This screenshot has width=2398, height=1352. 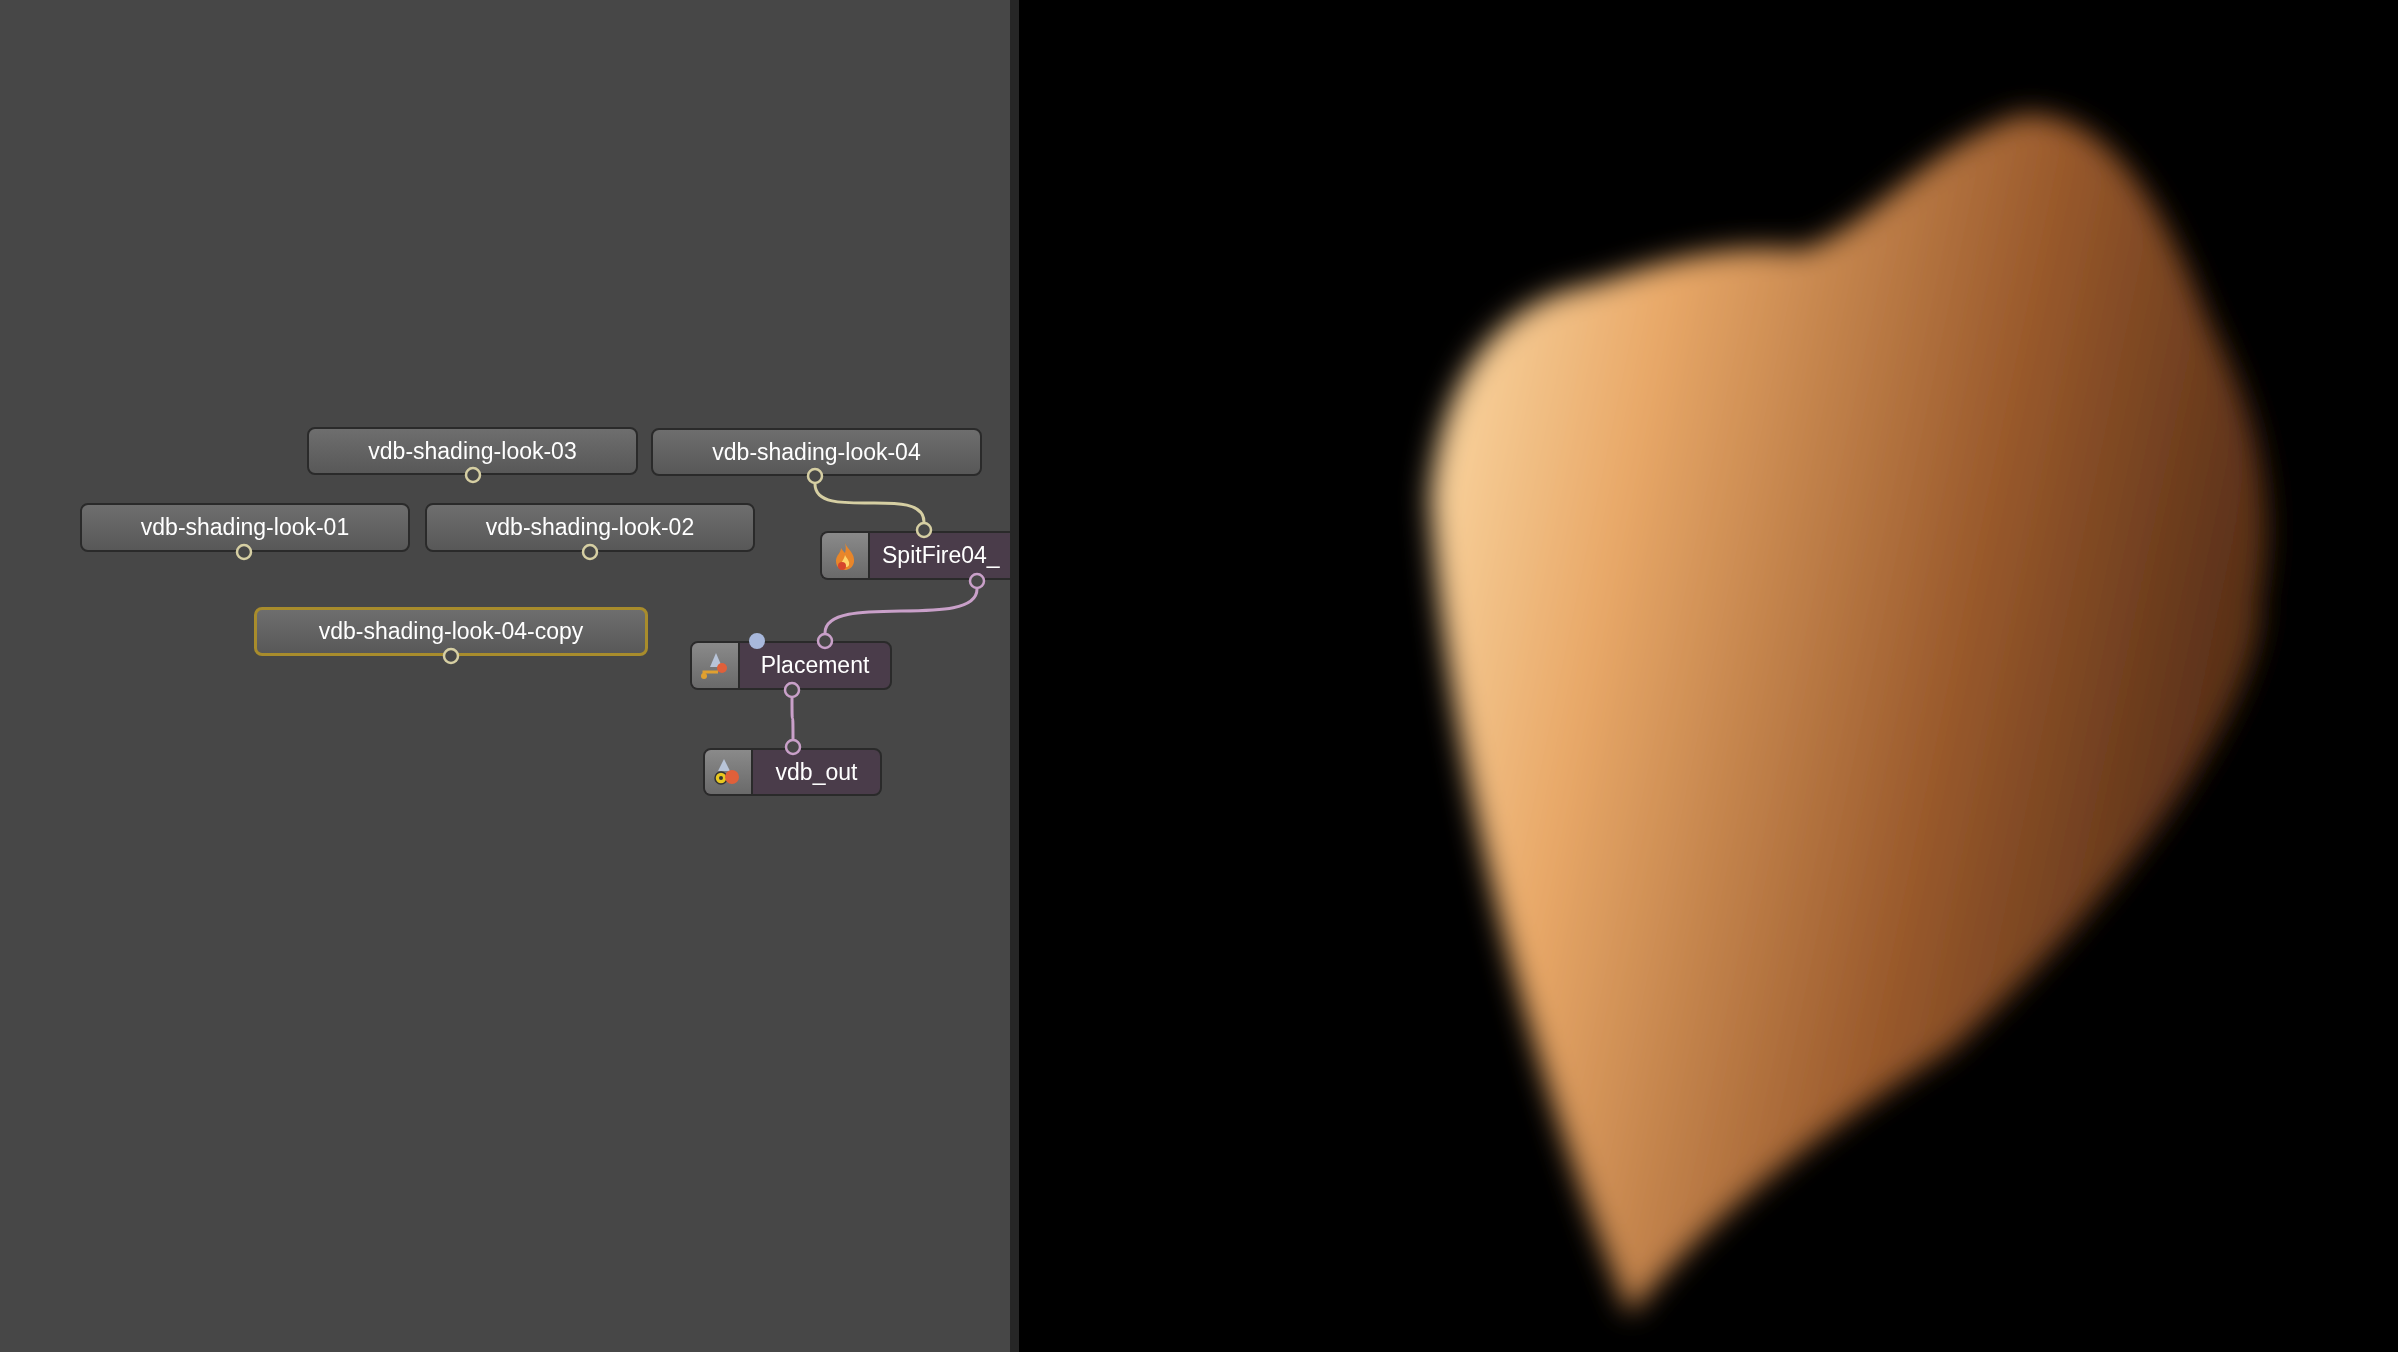 What do you see at coordinates (792, 772) in the screenshot?
I see `operator-node: vdb_out` at bounding box center [792, 772].